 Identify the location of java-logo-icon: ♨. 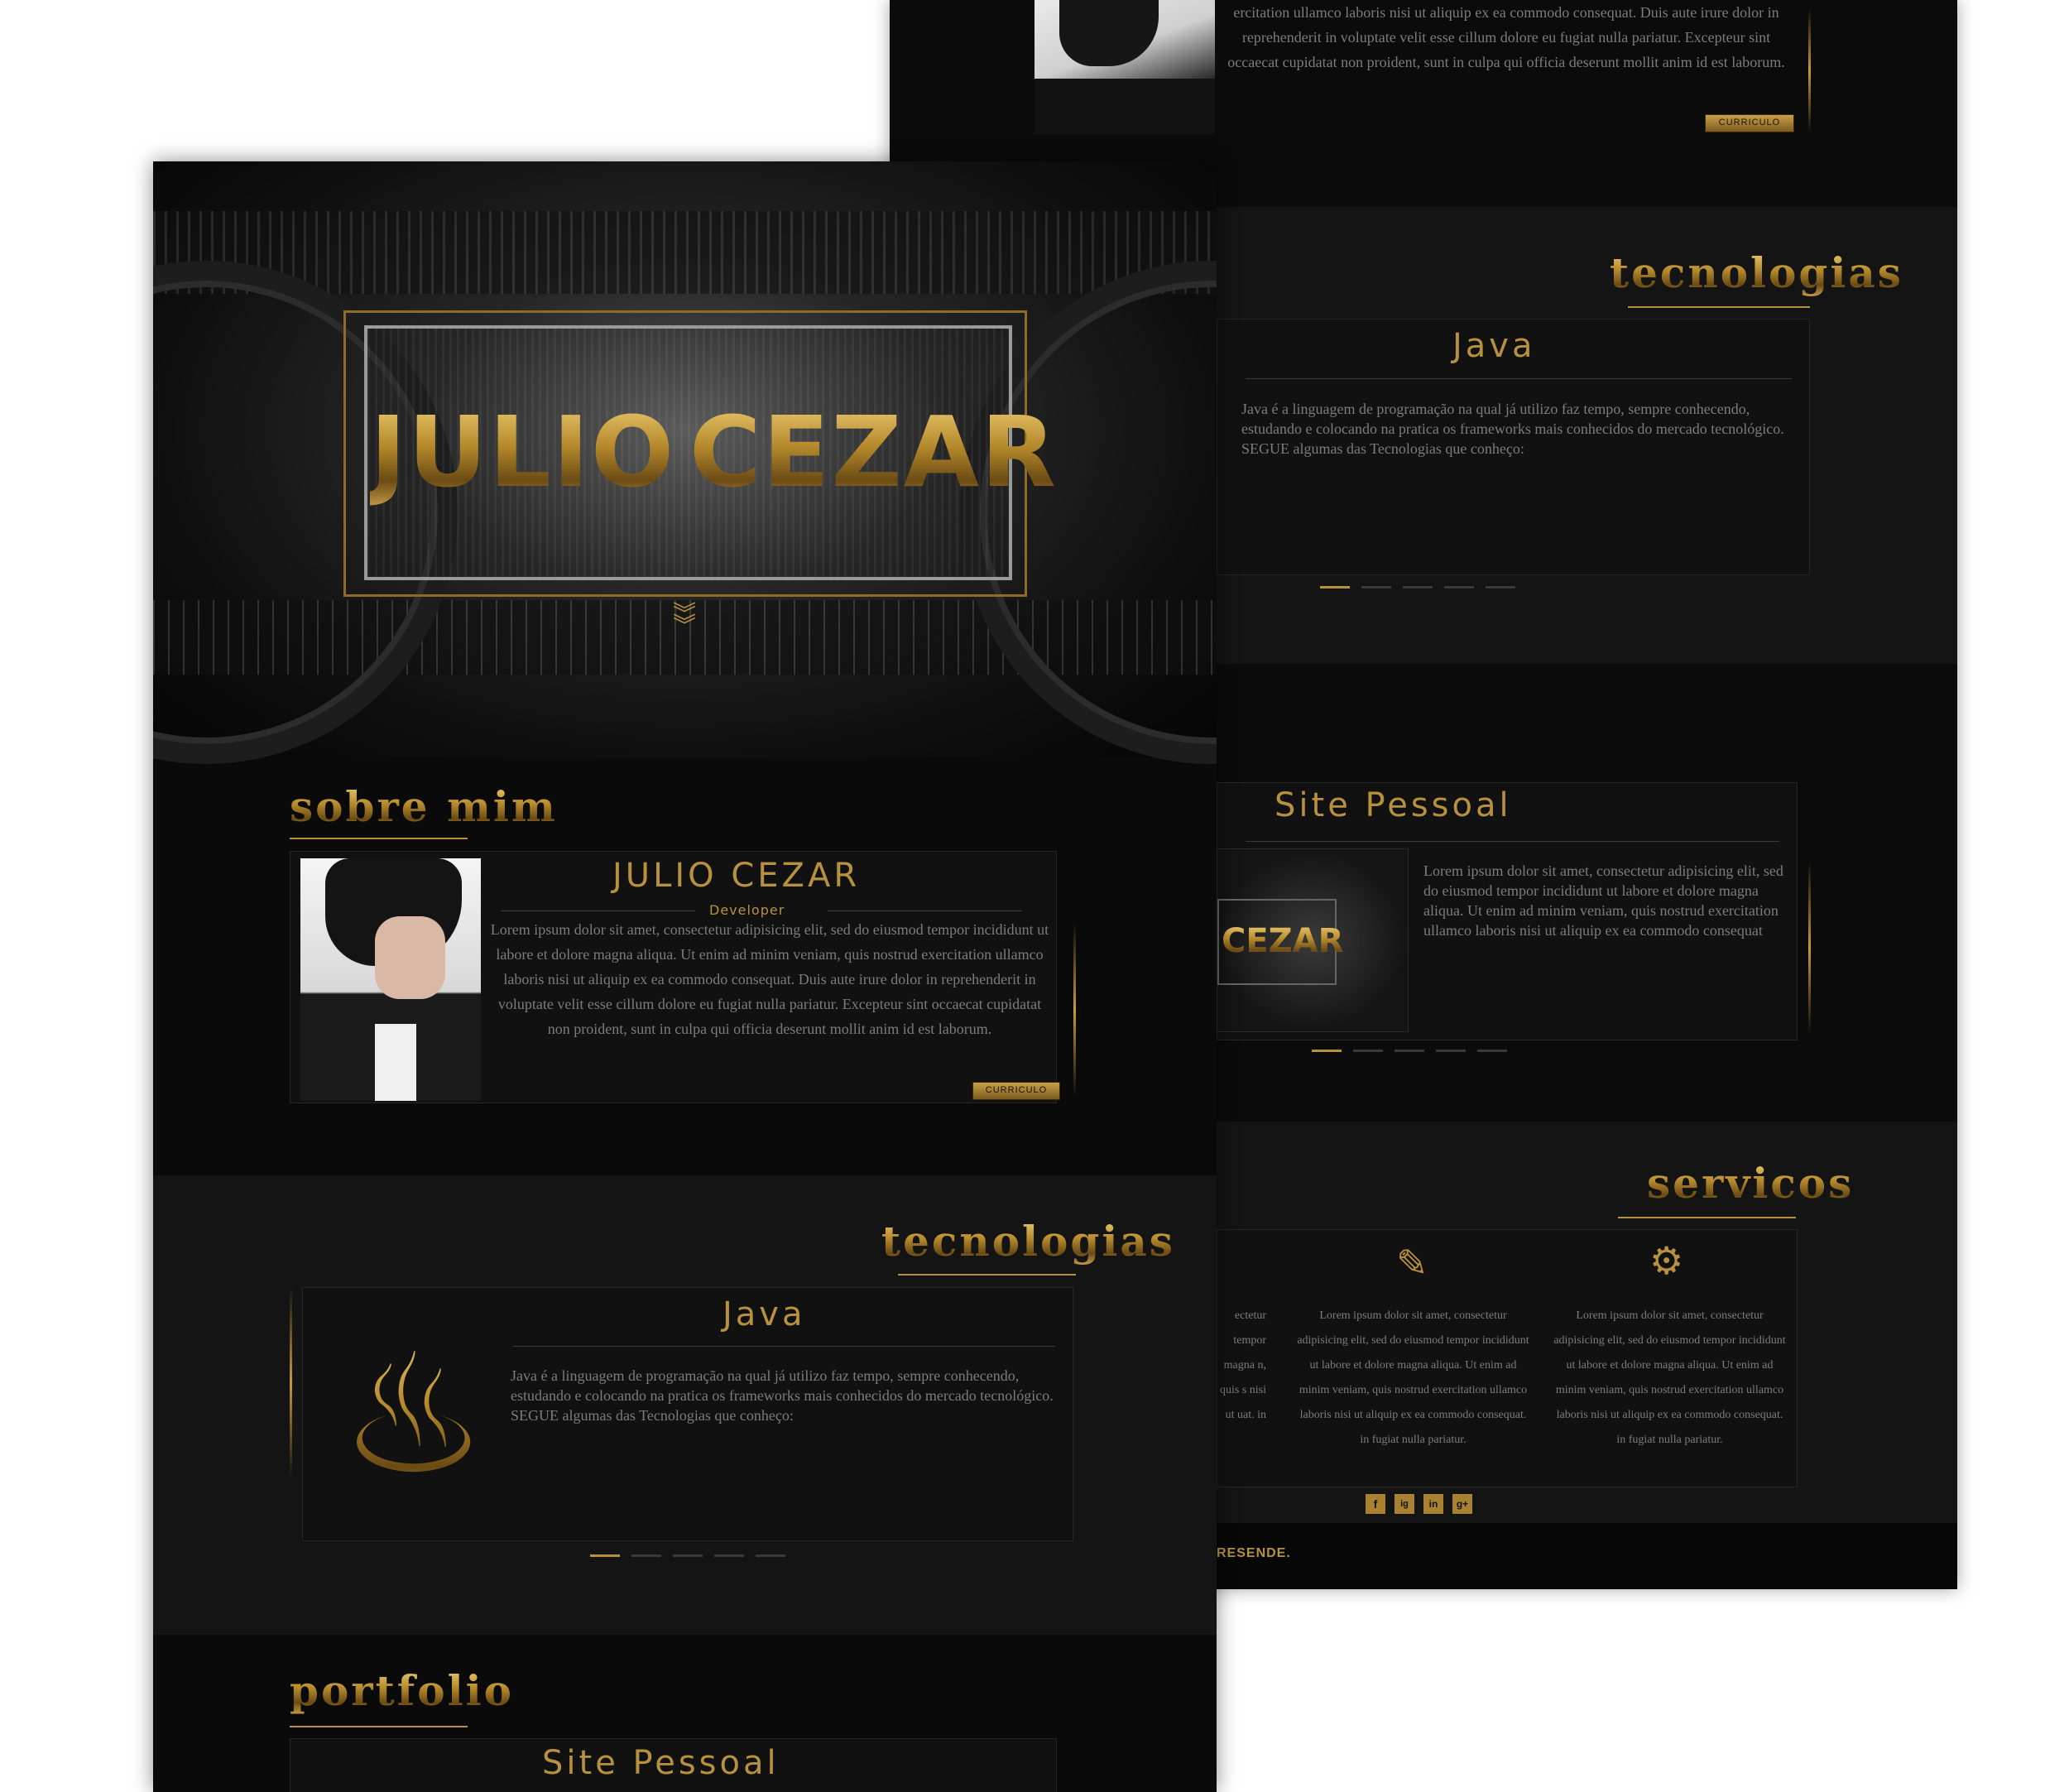
(413, 1415).